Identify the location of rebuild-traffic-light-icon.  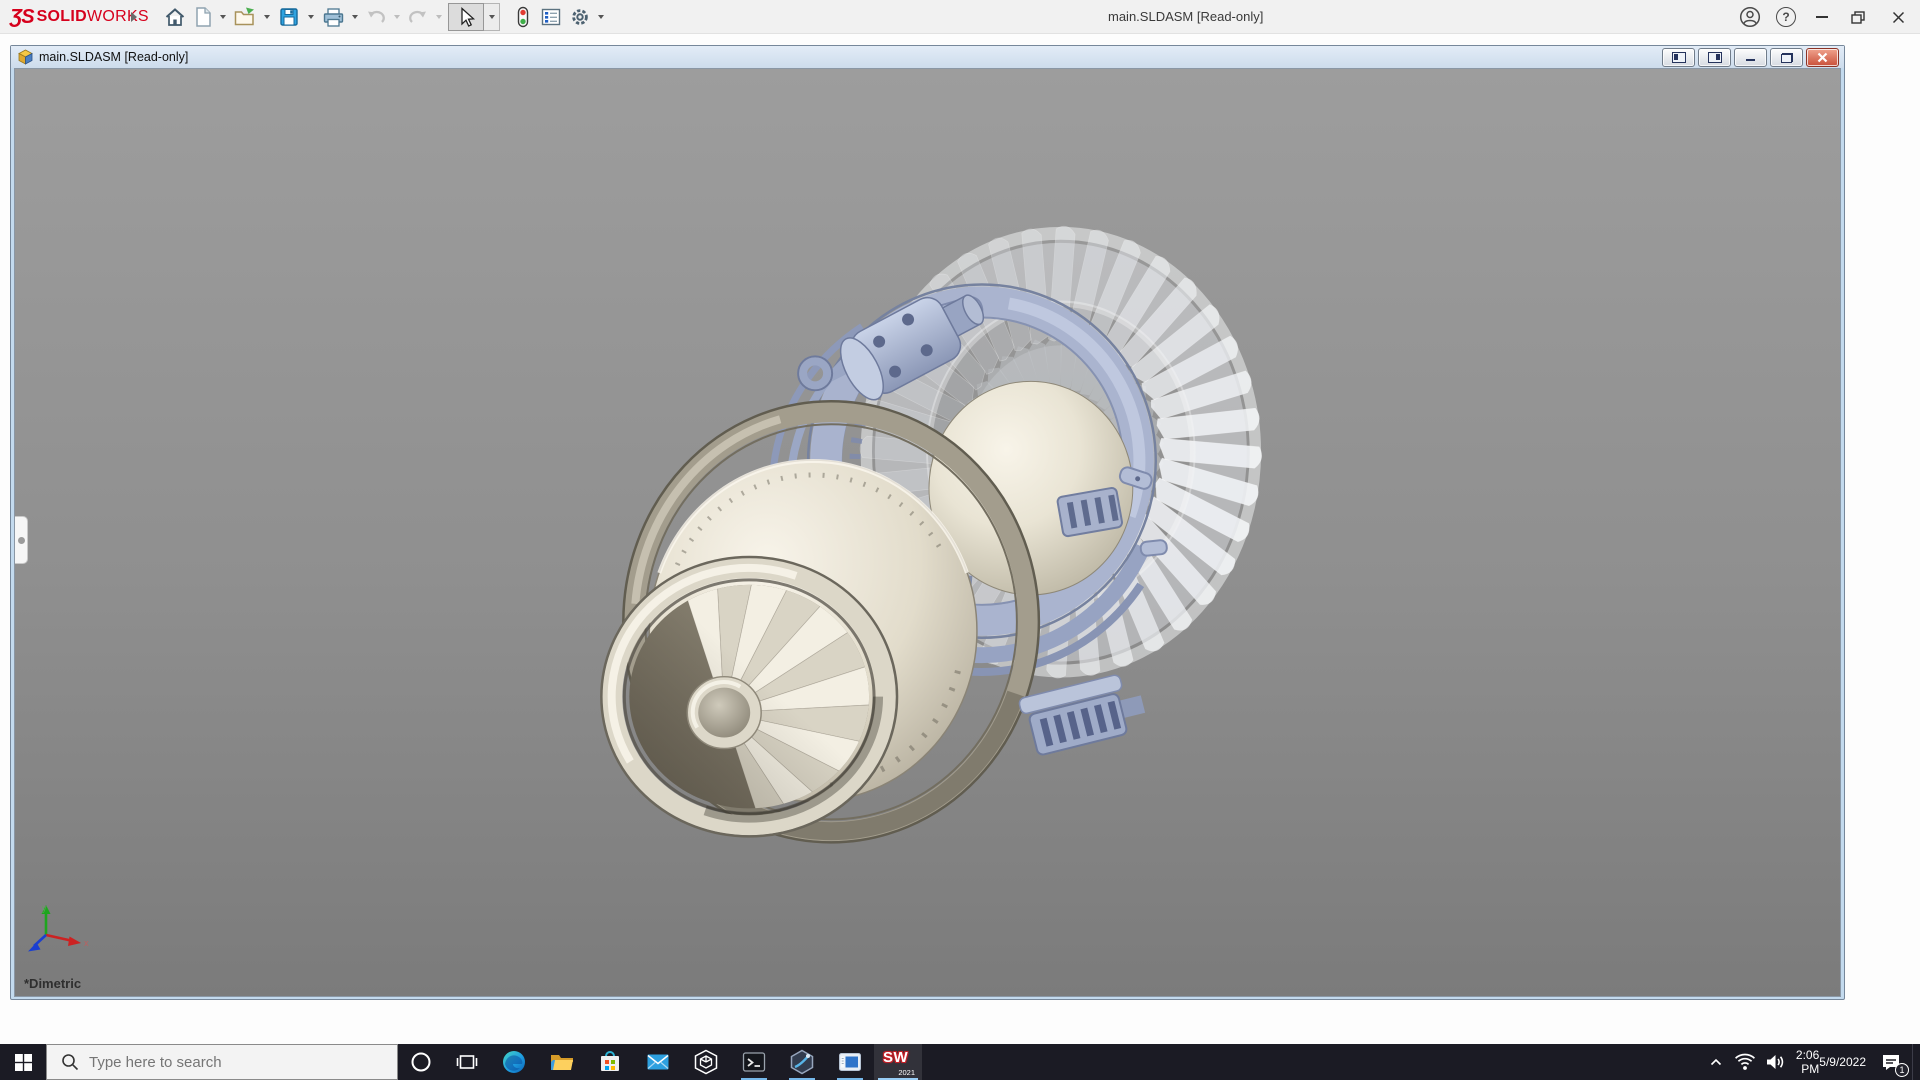
(523, 17).